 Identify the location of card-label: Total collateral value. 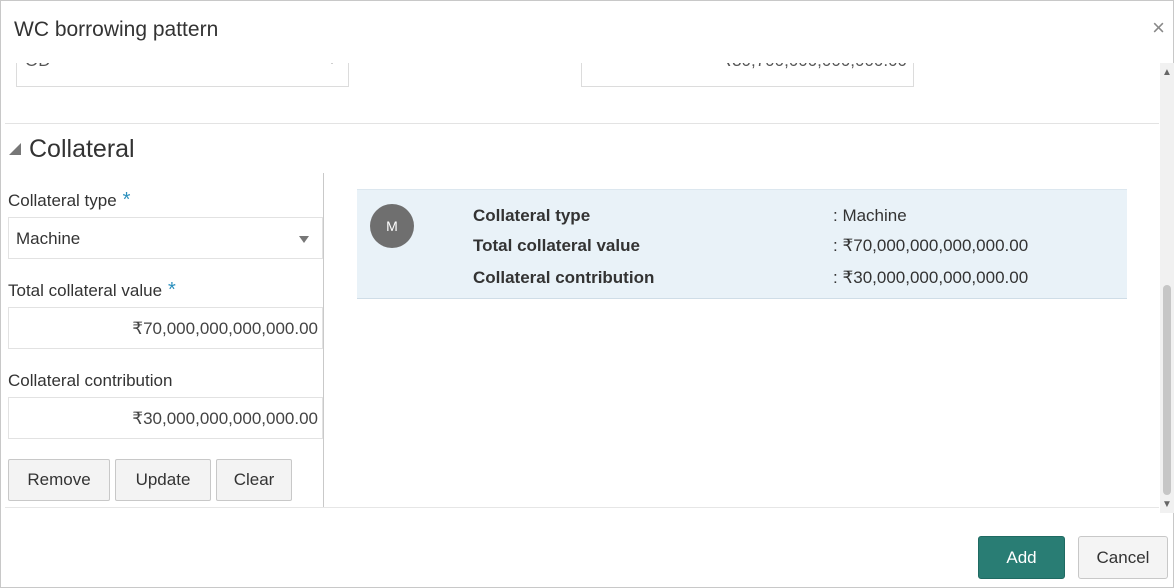
(556, 245).